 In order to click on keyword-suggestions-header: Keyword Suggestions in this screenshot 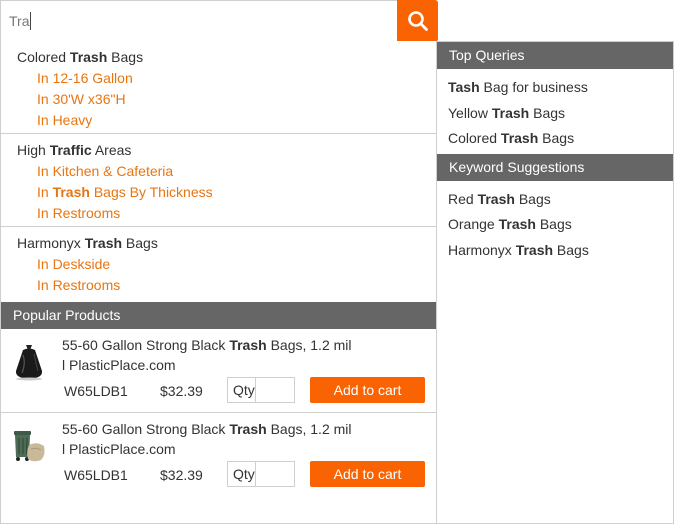, I will do `click(555, 167)`.